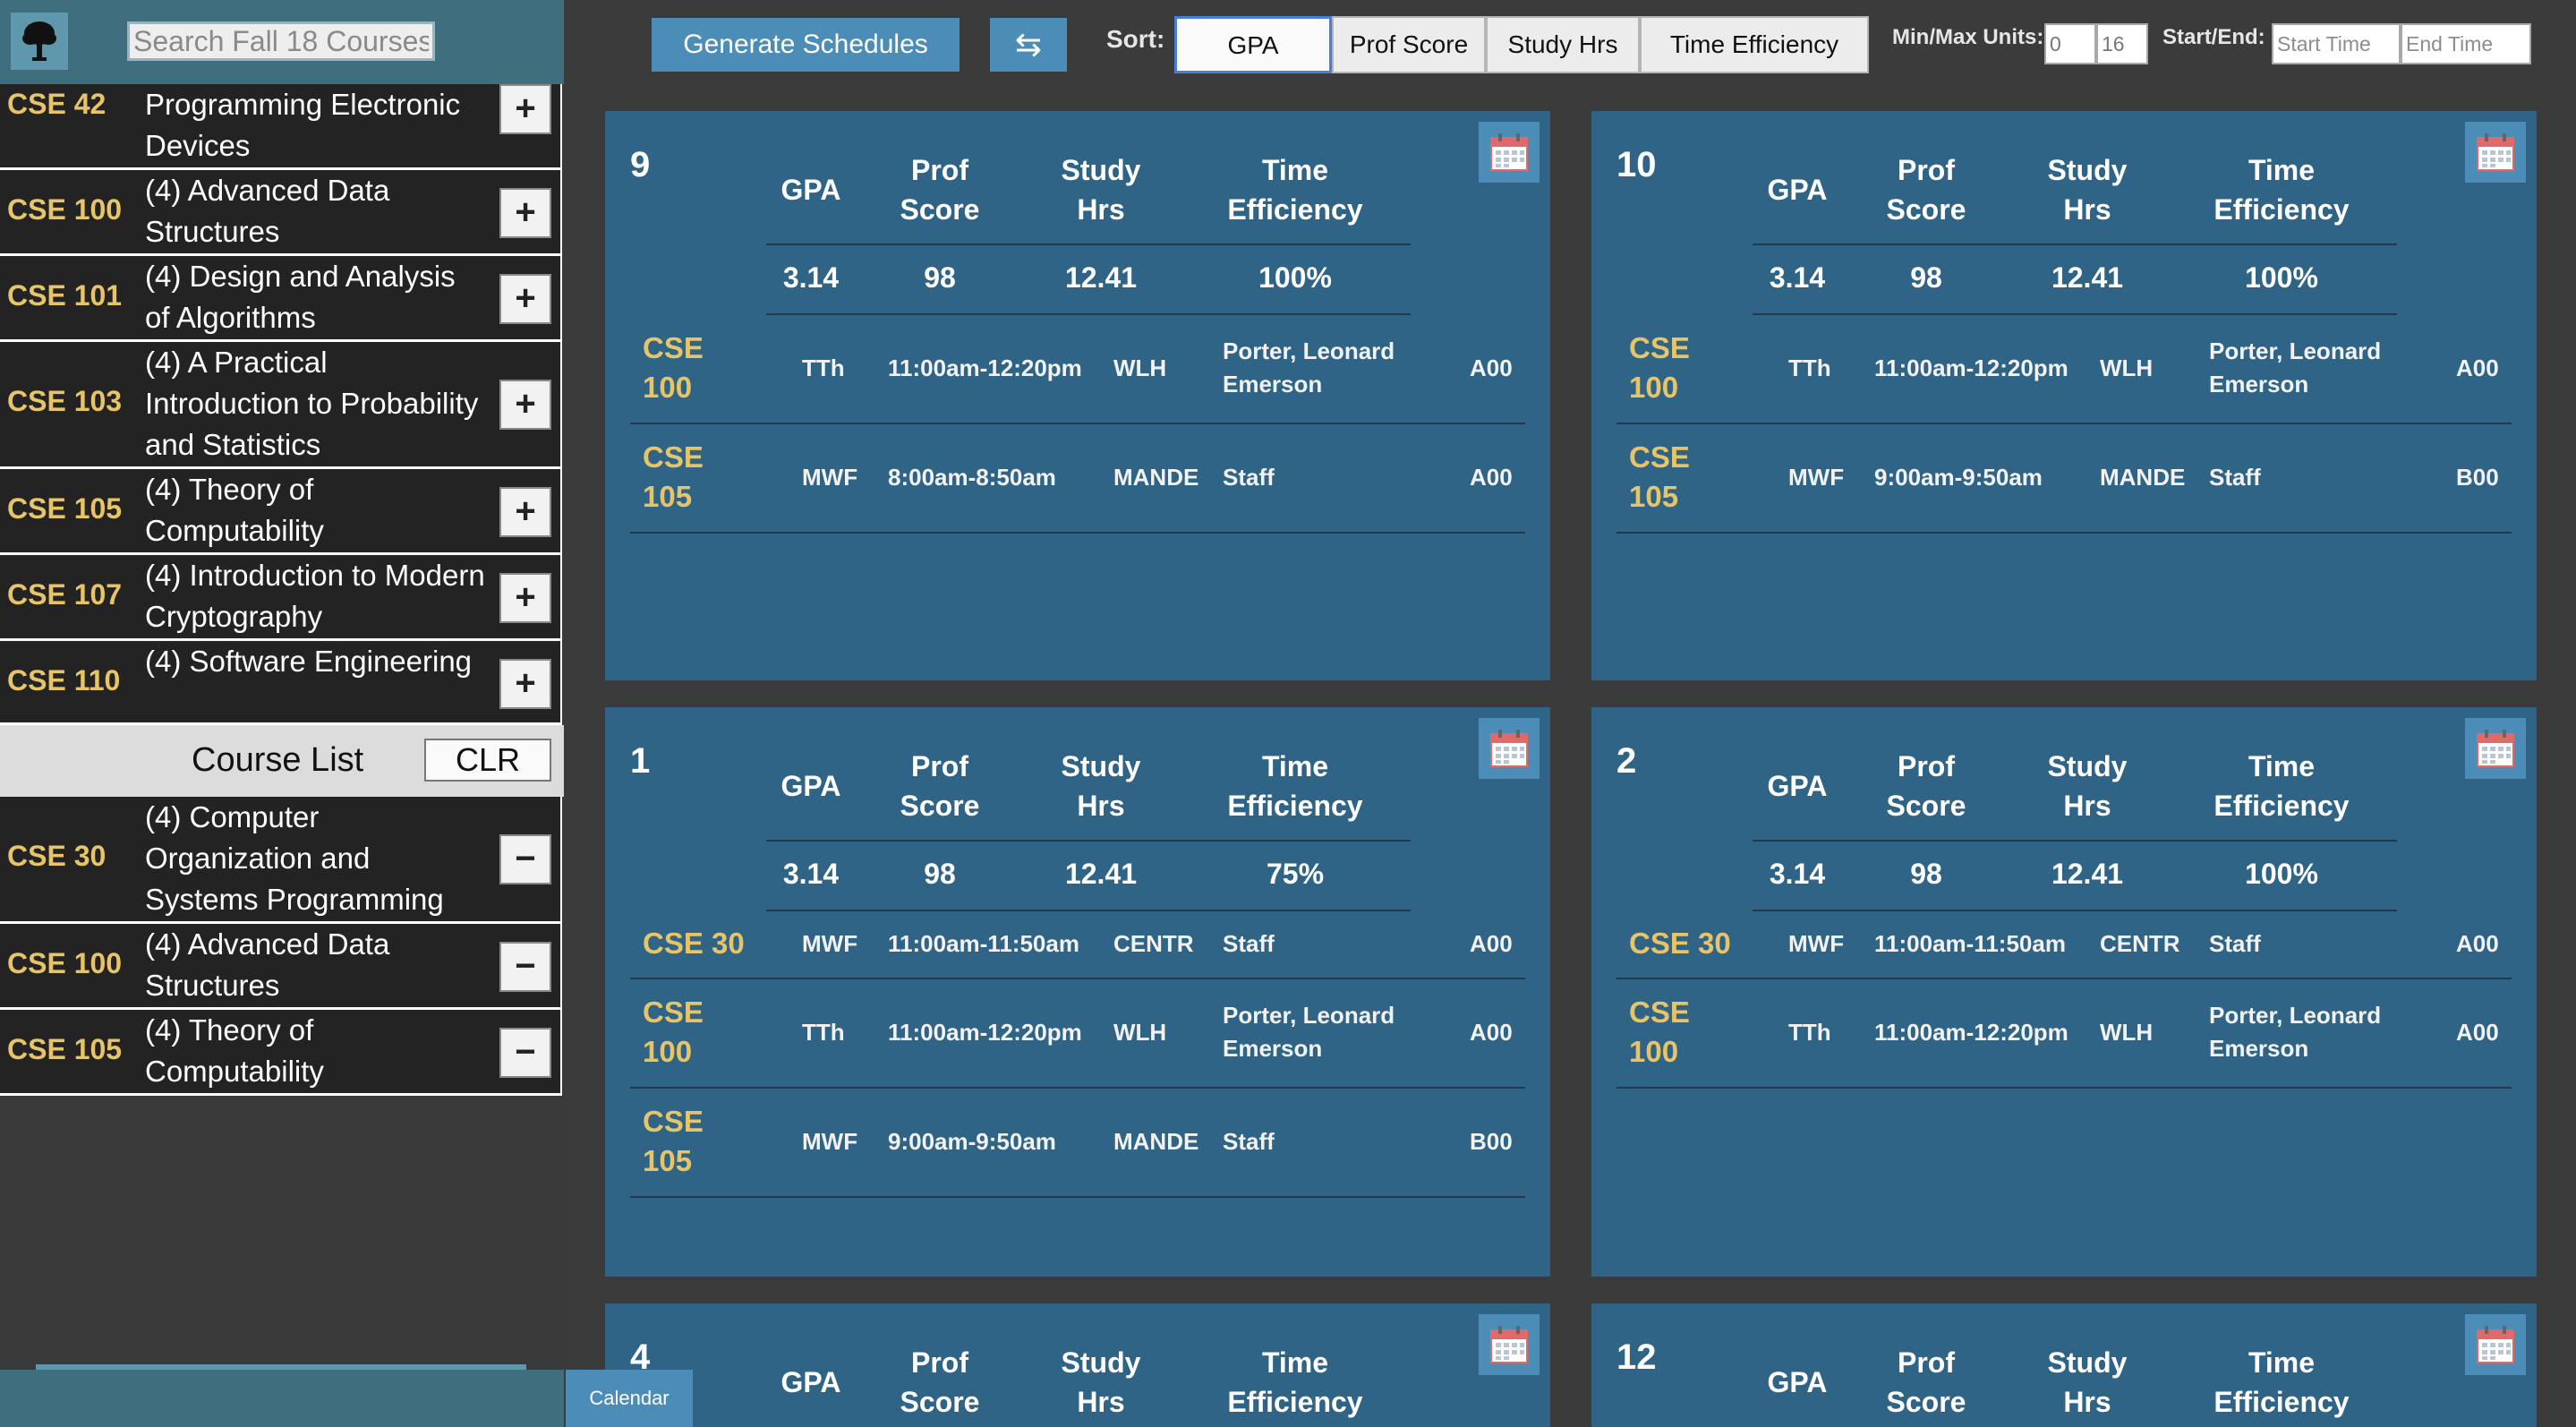  What do you see at coordinates (673, 368) in the screenshot?
I see `section-course-code: CSE 100` at bounding box center [673, 368].